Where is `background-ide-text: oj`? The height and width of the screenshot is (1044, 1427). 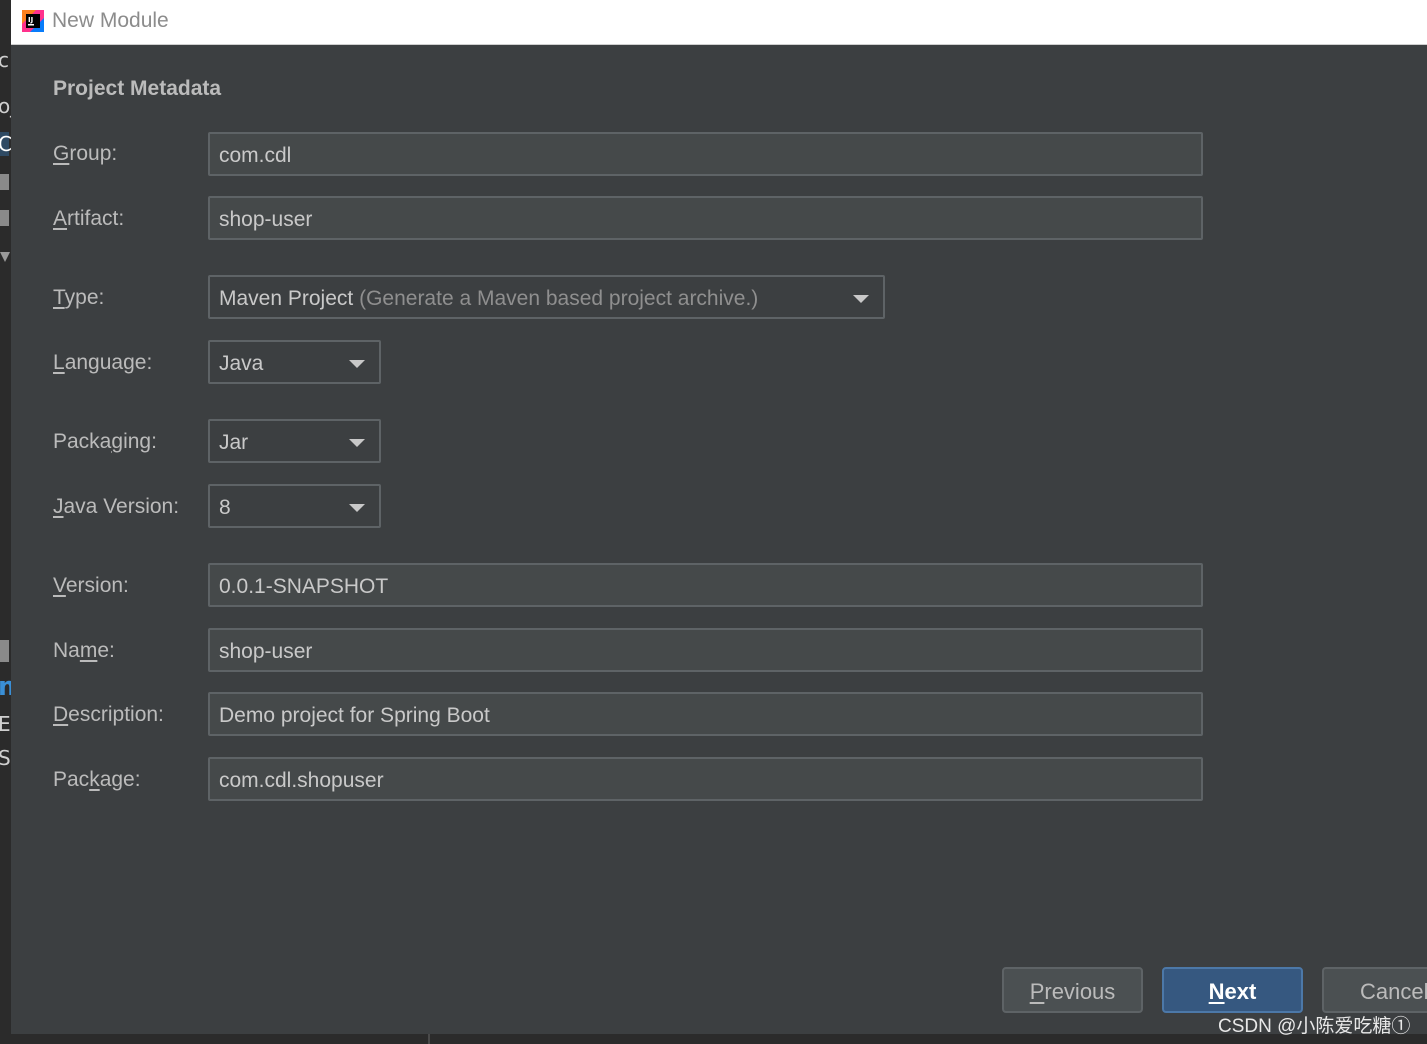
background-ide-text: oj is located at coordinates (5, 106).